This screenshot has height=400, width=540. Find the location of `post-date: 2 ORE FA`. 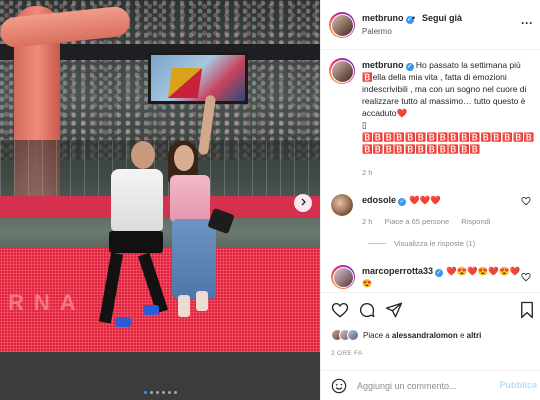

post-date: 2 ORE FA is located at coordinates (347, 353).